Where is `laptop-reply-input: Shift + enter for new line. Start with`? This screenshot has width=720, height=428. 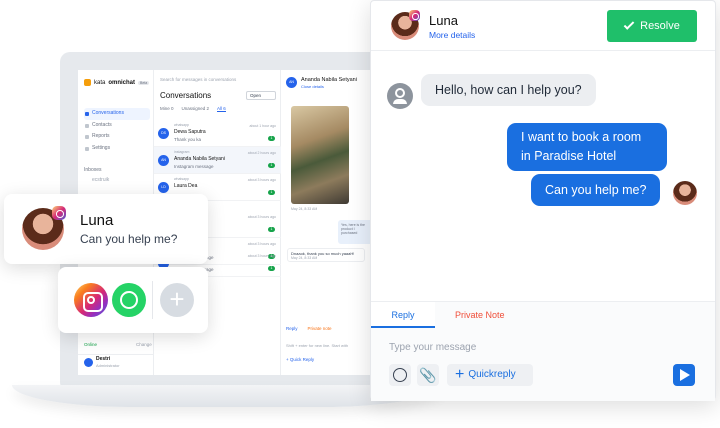 laptop-reply-input: Shift + enter for new line. Start with is located at coordinates (317, 345).